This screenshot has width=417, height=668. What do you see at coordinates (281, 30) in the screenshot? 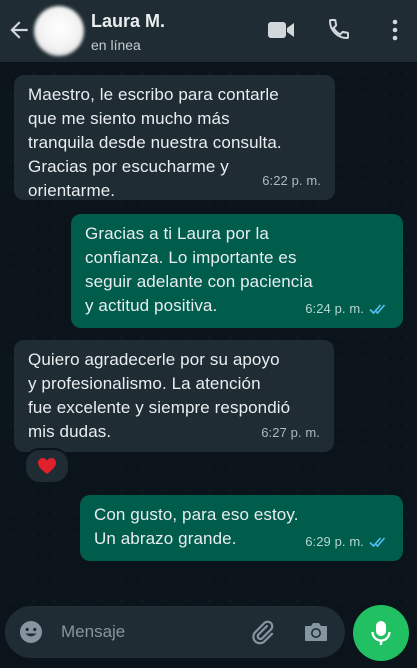
I see `video-call-icon` at bounding box center [281, 30].